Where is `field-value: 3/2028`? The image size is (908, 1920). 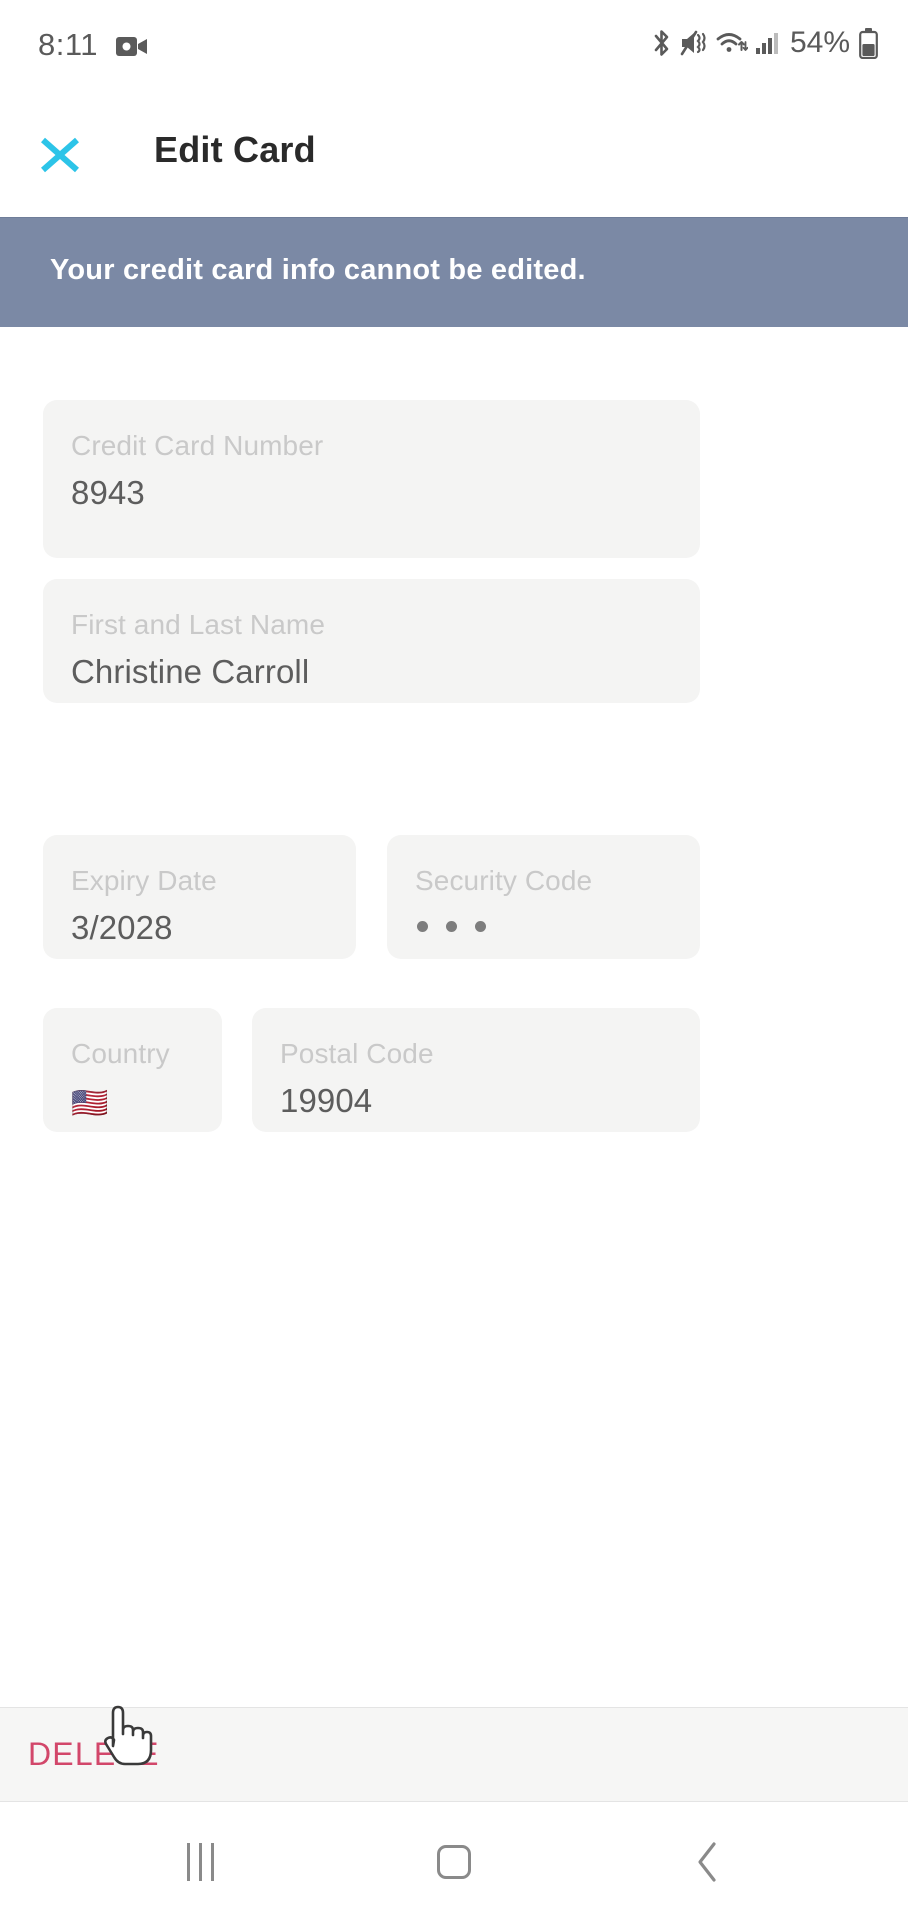 field-value: 3/2028 is located at coordinates (122, 927).